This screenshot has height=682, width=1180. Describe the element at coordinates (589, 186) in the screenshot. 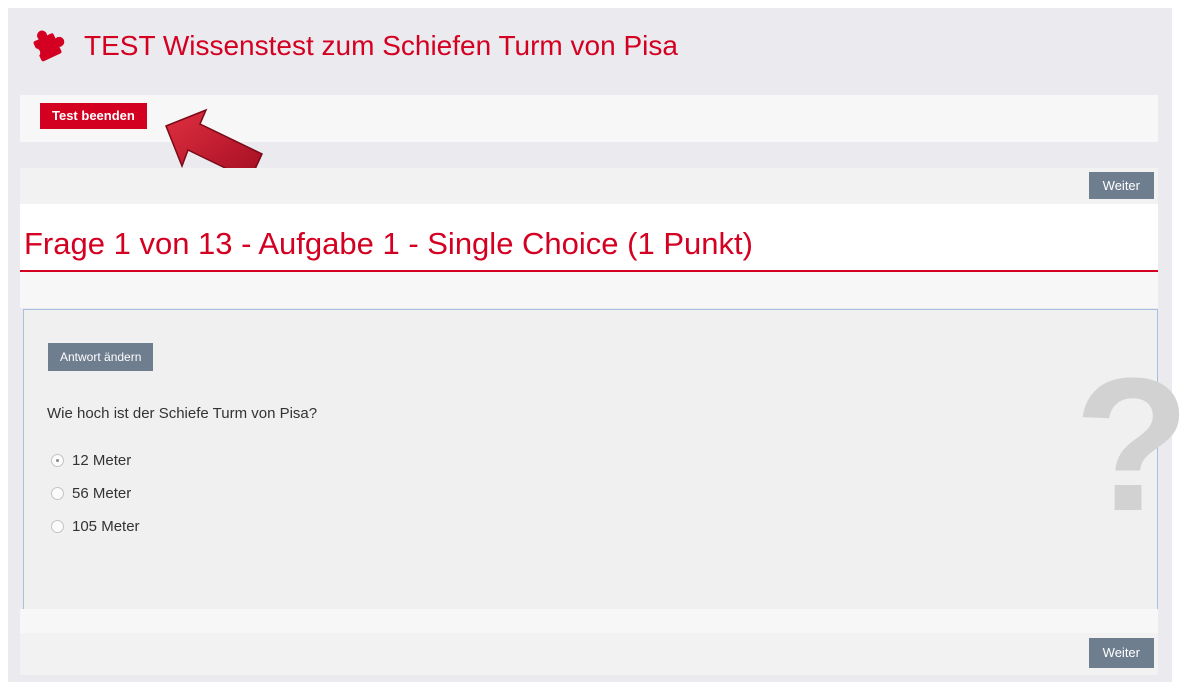

I see `navigation-bar-top: Weiter` at that location.